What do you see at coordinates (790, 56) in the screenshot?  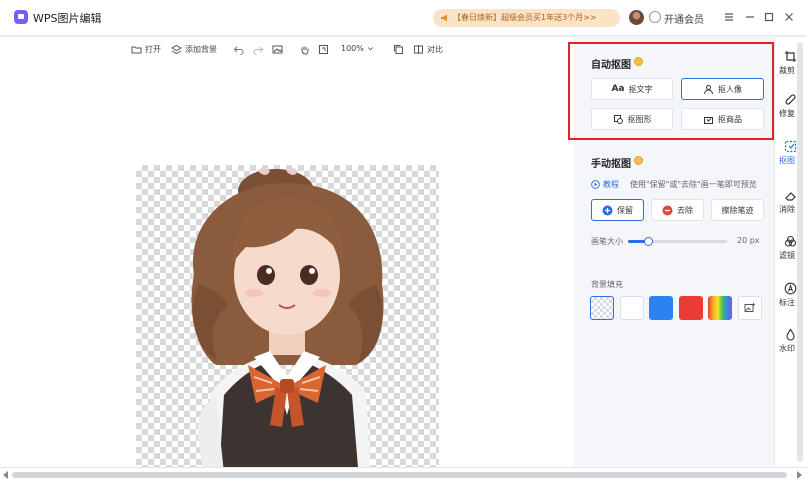 I see `crop-icon` at bounding box center [790, 56].